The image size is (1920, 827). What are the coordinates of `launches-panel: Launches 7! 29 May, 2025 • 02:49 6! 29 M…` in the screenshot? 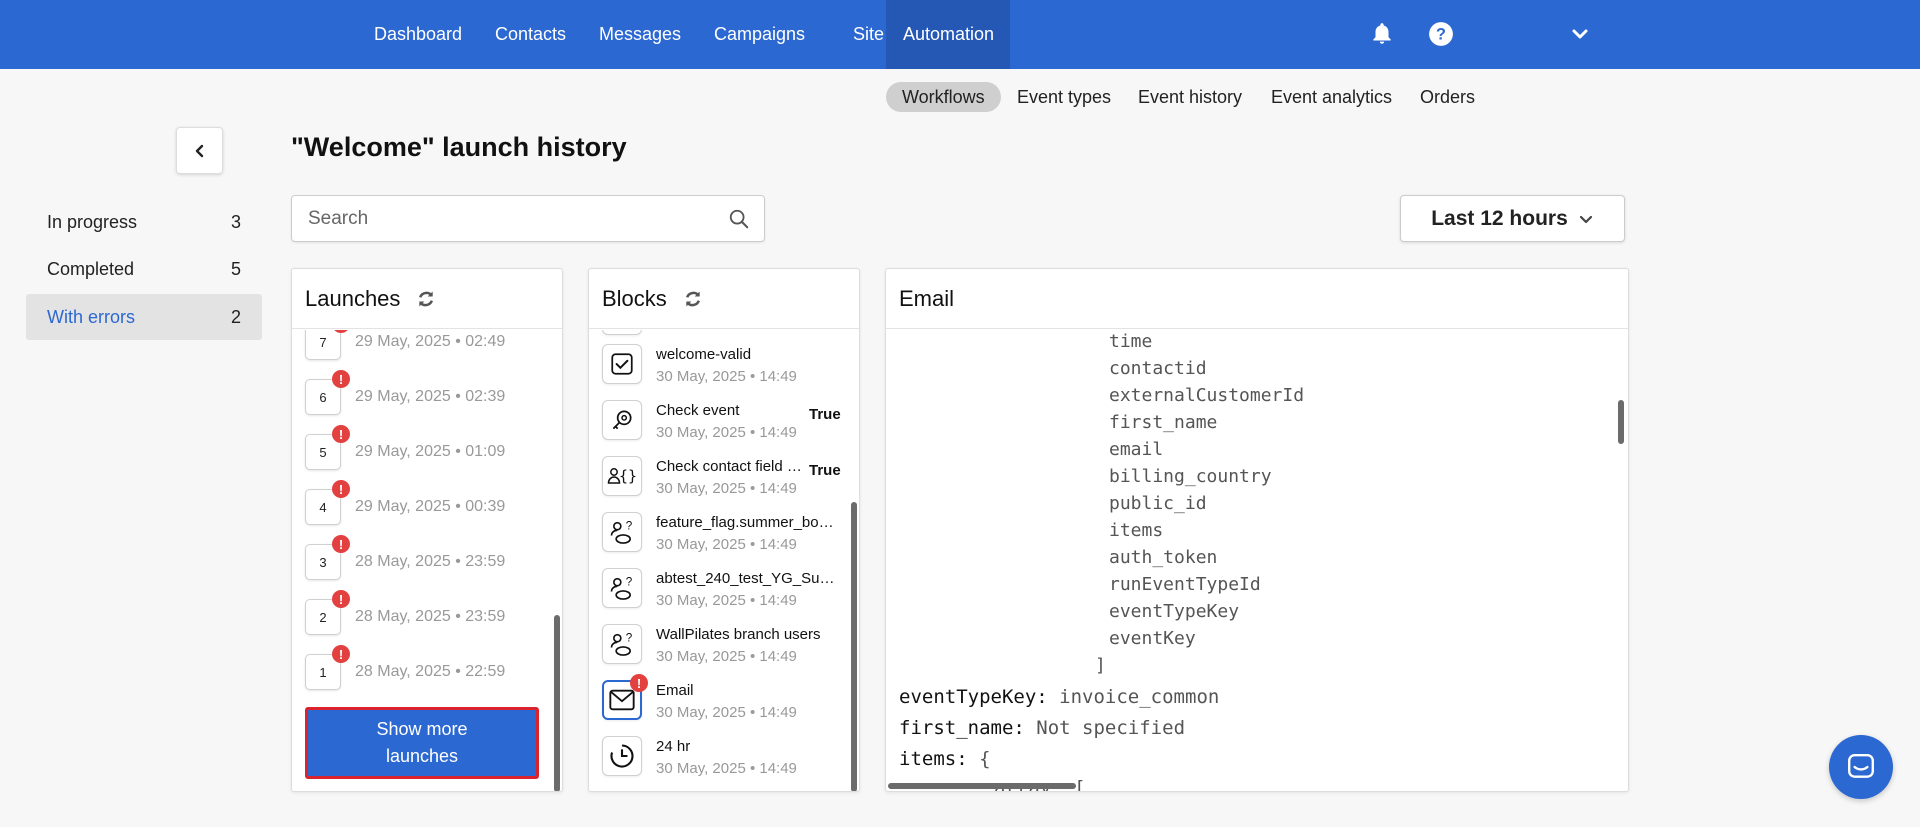 It's located at (427, 530).